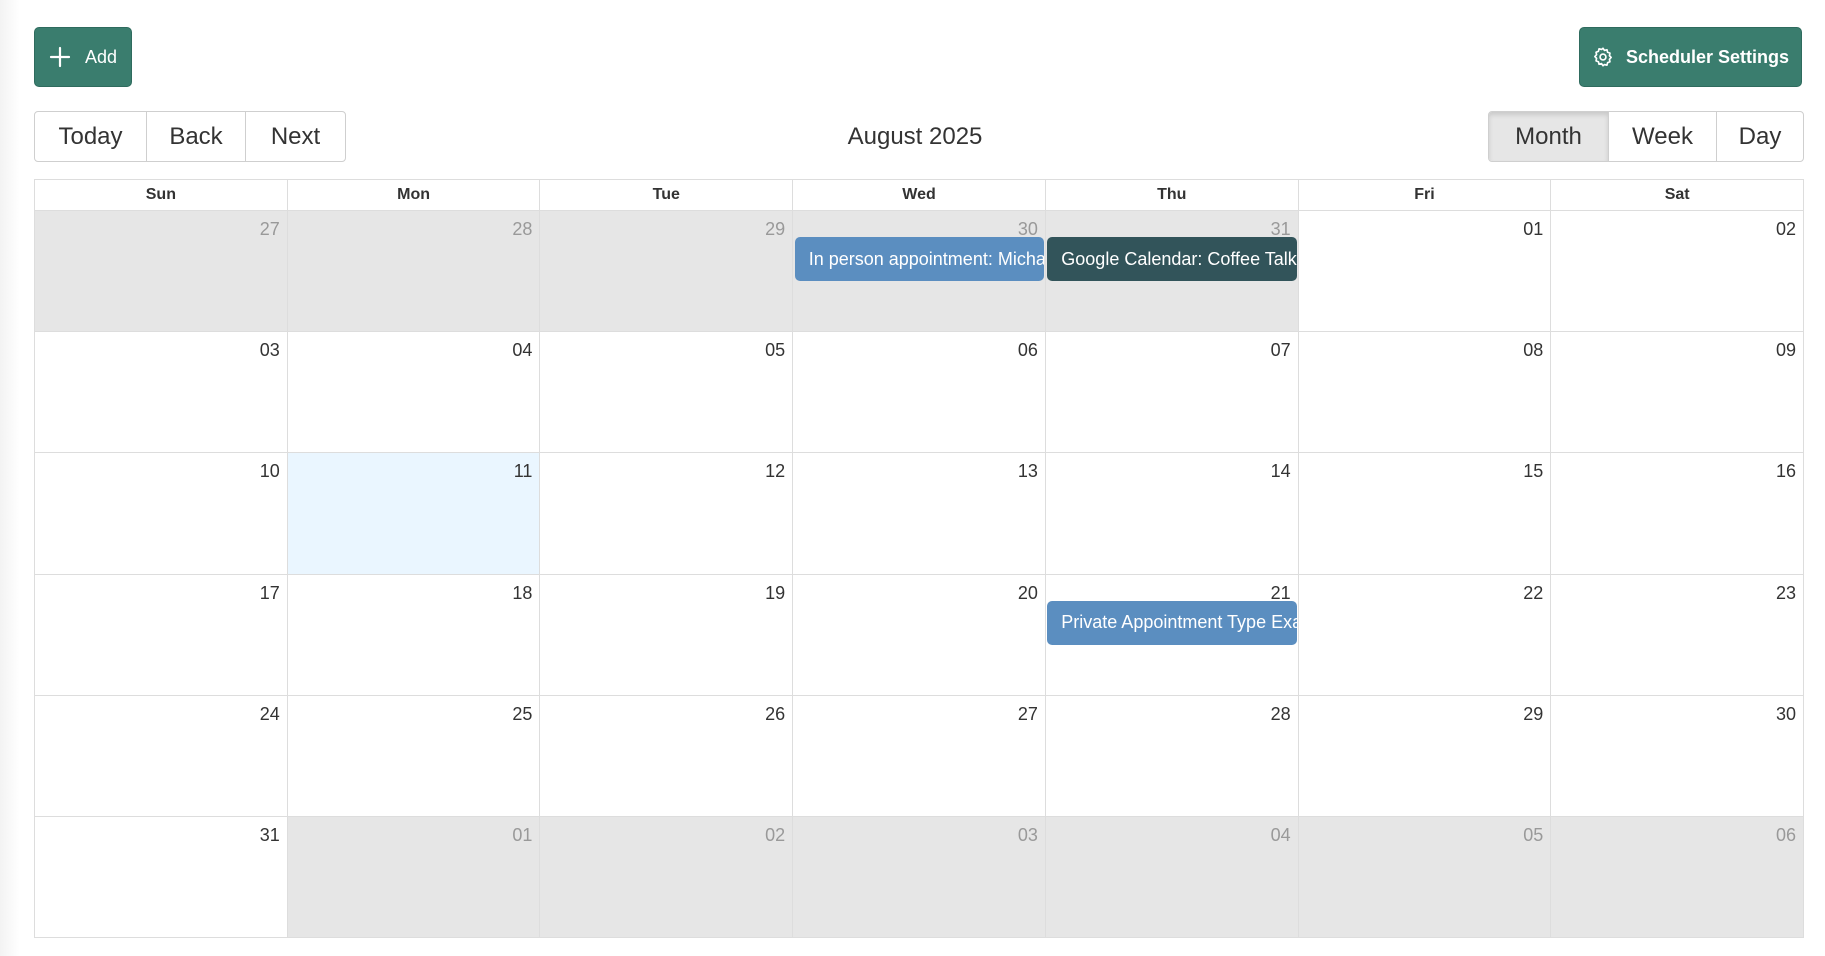 Image resolution: width=1825 pixels, height=956 pixels. I want to click on next-button: Next, so click(295, 136).